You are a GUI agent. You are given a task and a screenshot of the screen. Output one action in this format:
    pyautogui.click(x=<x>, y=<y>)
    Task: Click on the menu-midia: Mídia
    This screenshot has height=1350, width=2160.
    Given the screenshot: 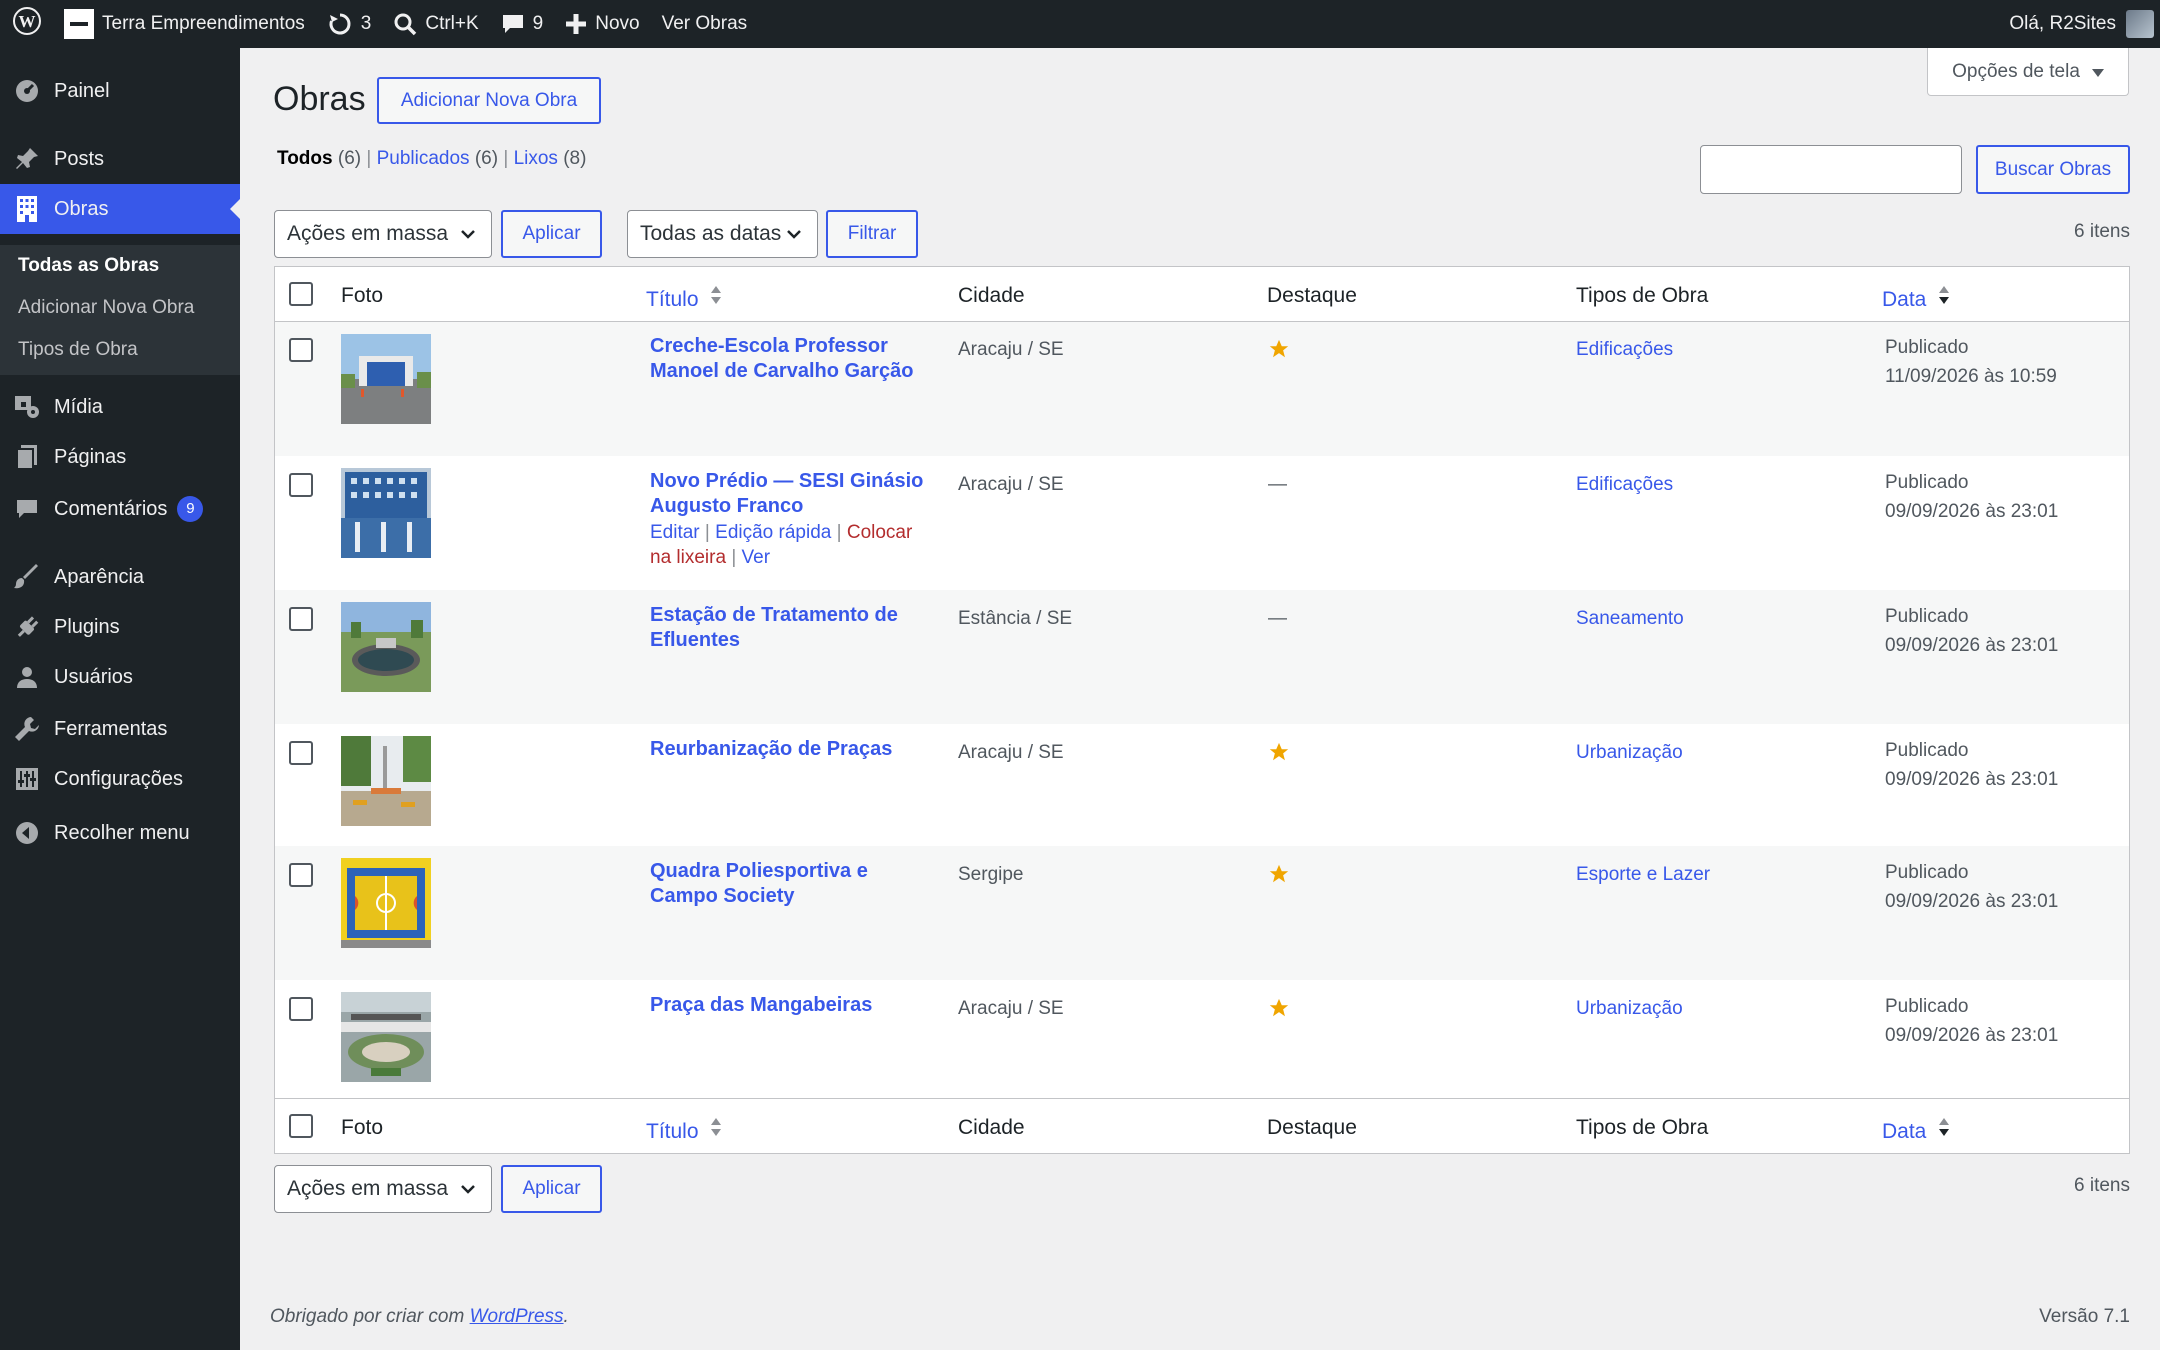 What is the action you would take?
    pyautogui.click(x=120, y=407)
    